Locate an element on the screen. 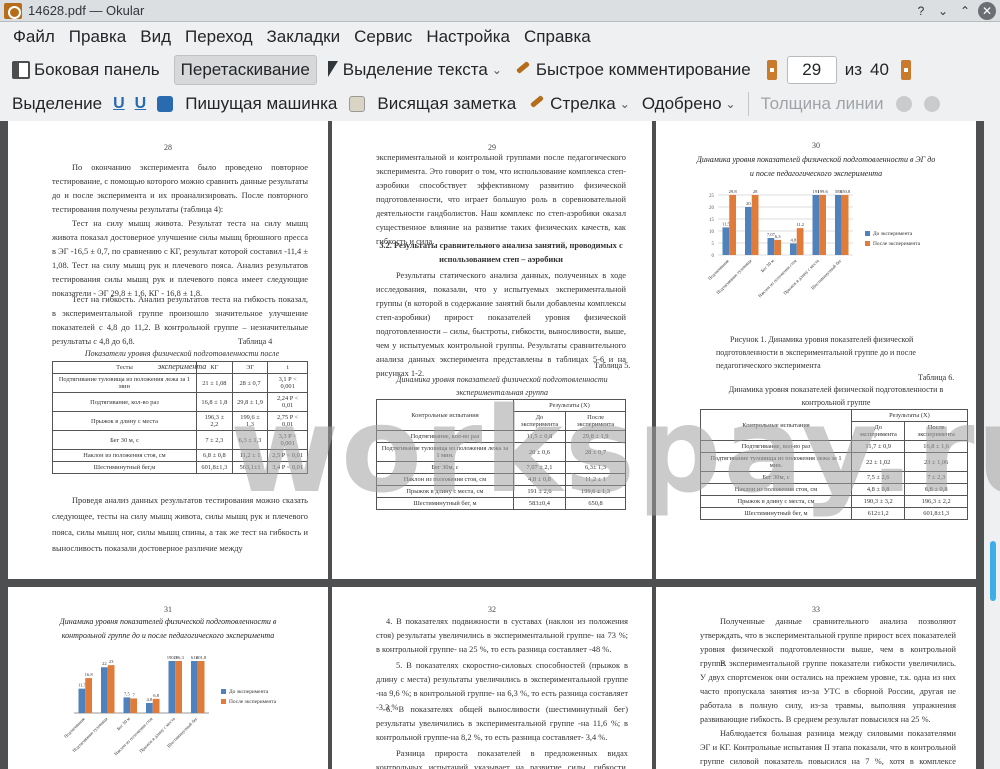  squiggly-underline-icon: U is located at coordinates (141, 104).